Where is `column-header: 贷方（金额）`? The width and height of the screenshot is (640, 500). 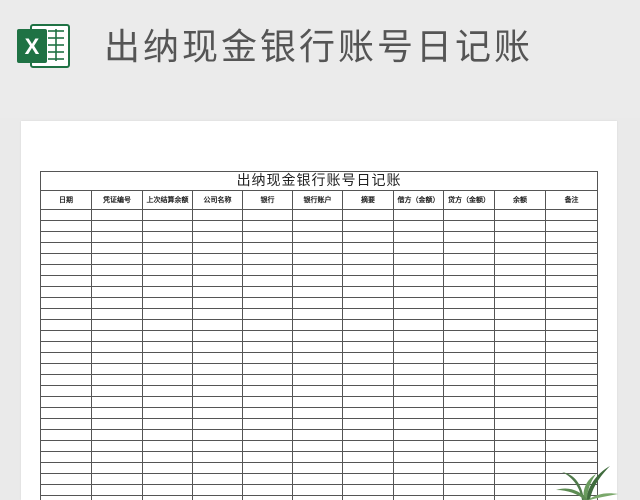 column-header: 贷方（金额） is located at coordinates (469, 200).